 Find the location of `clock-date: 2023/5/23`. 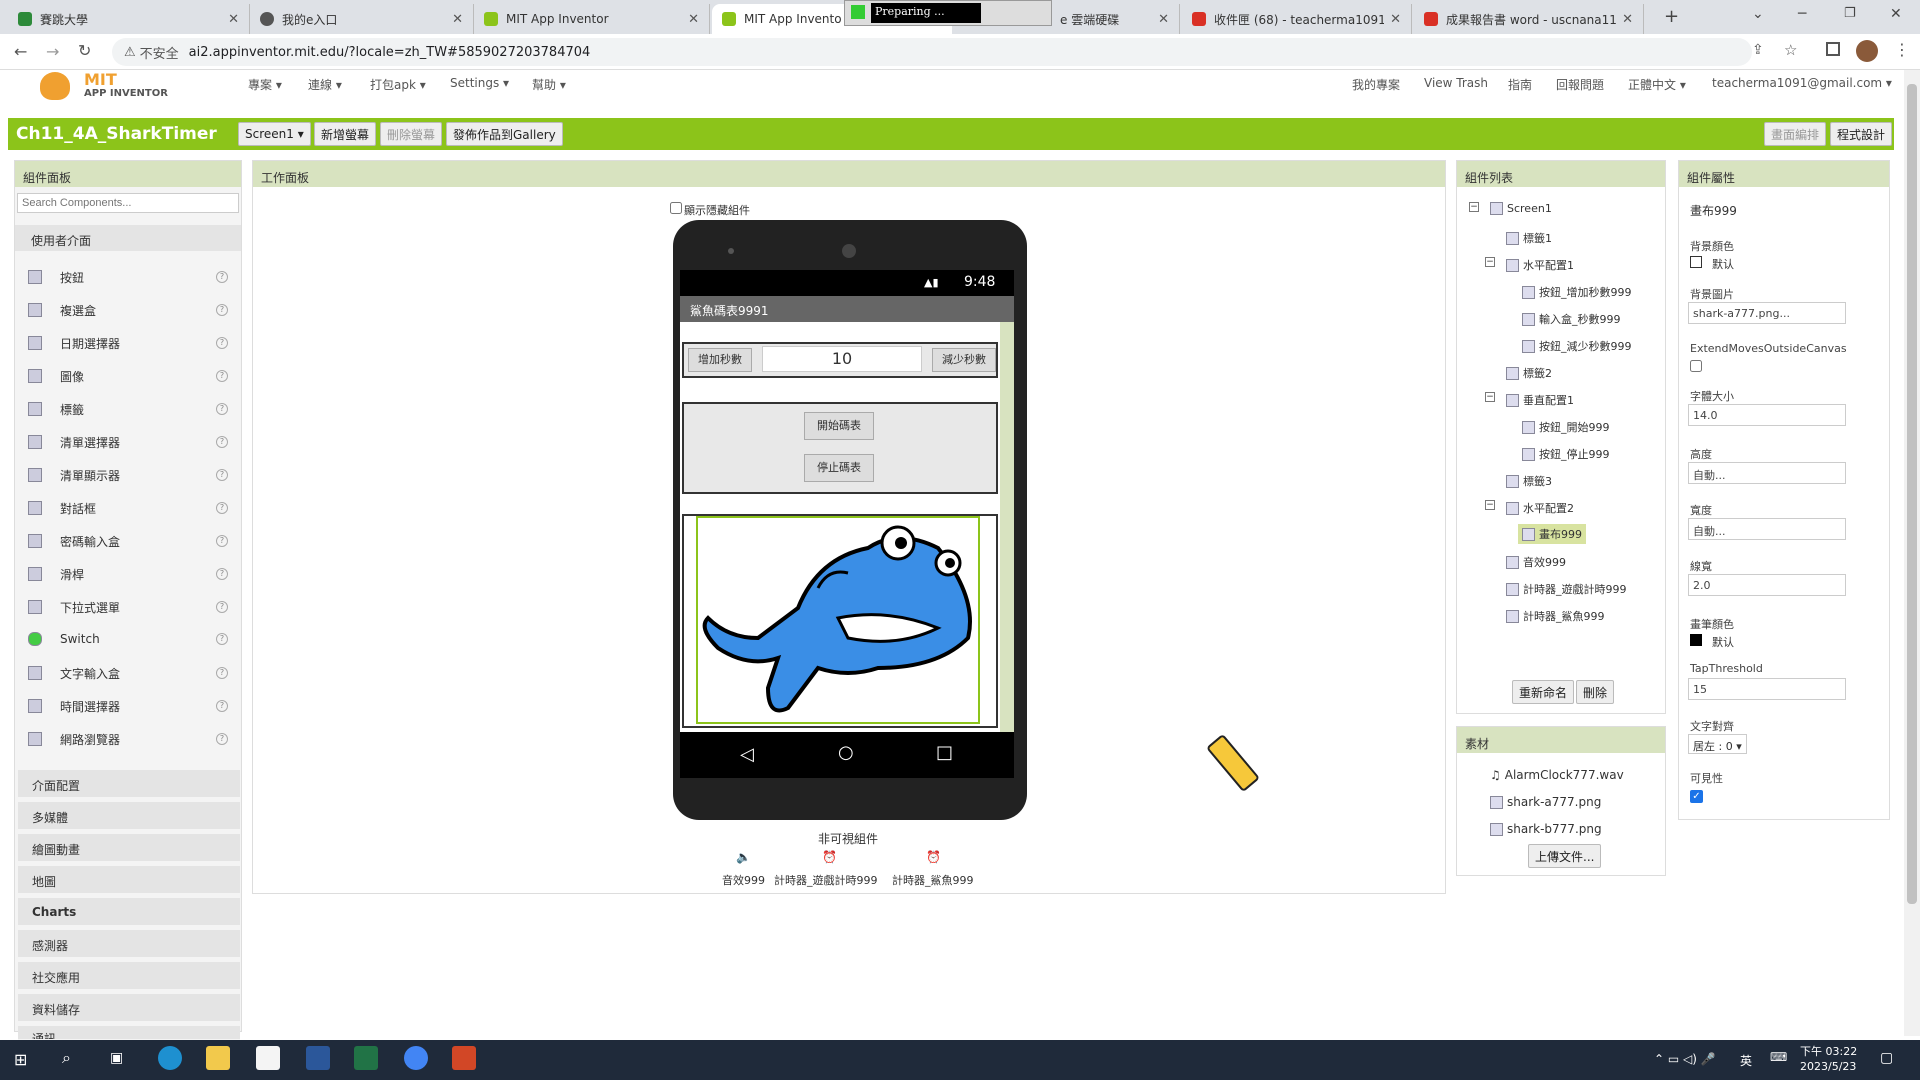

clock-date: 2023/5/23 is located at coordinates (1828, 1066).